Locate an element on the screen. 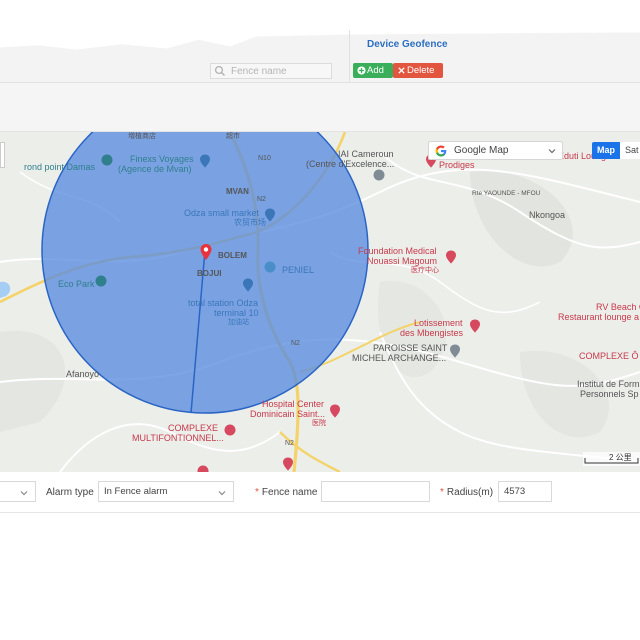  header-divider is located at coordinates (349, 56).